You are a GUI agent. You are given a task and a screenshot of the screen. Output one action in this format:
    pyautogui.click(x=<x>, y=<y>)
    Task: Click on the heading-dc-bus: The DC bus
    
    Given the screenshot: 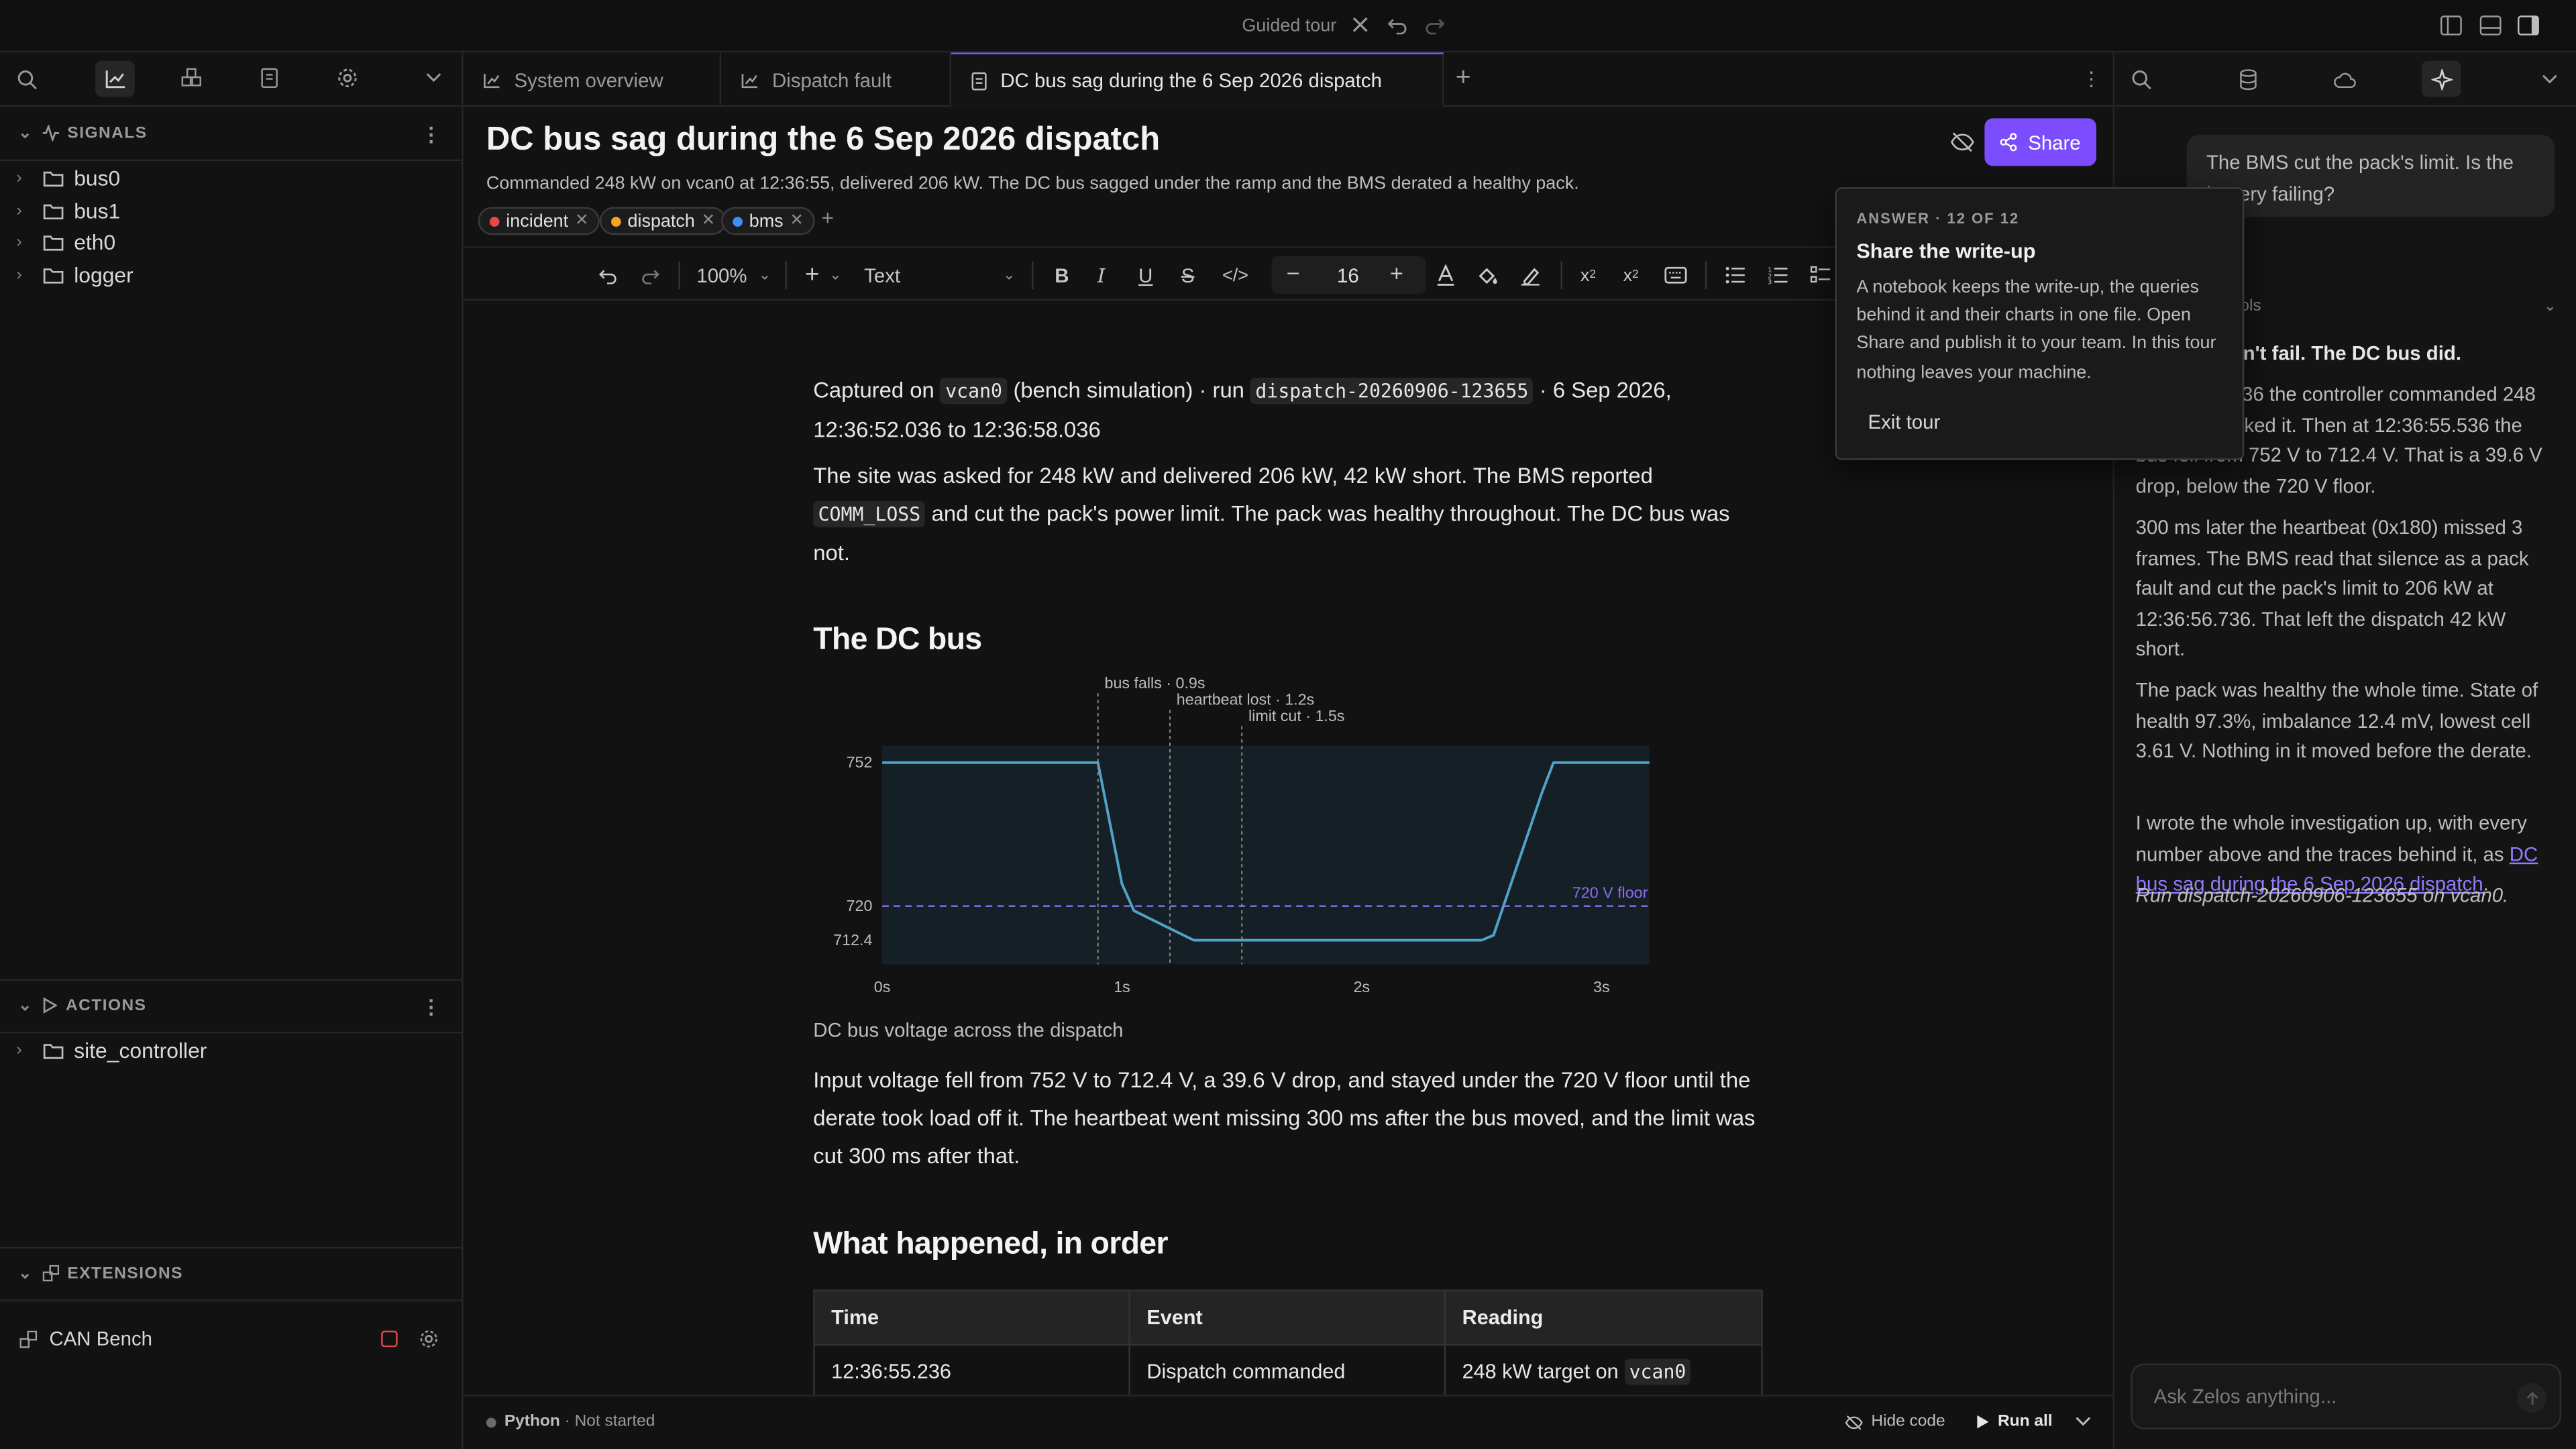 What is the action you would take?
    pyautogui.click(x=897, y=640)
    